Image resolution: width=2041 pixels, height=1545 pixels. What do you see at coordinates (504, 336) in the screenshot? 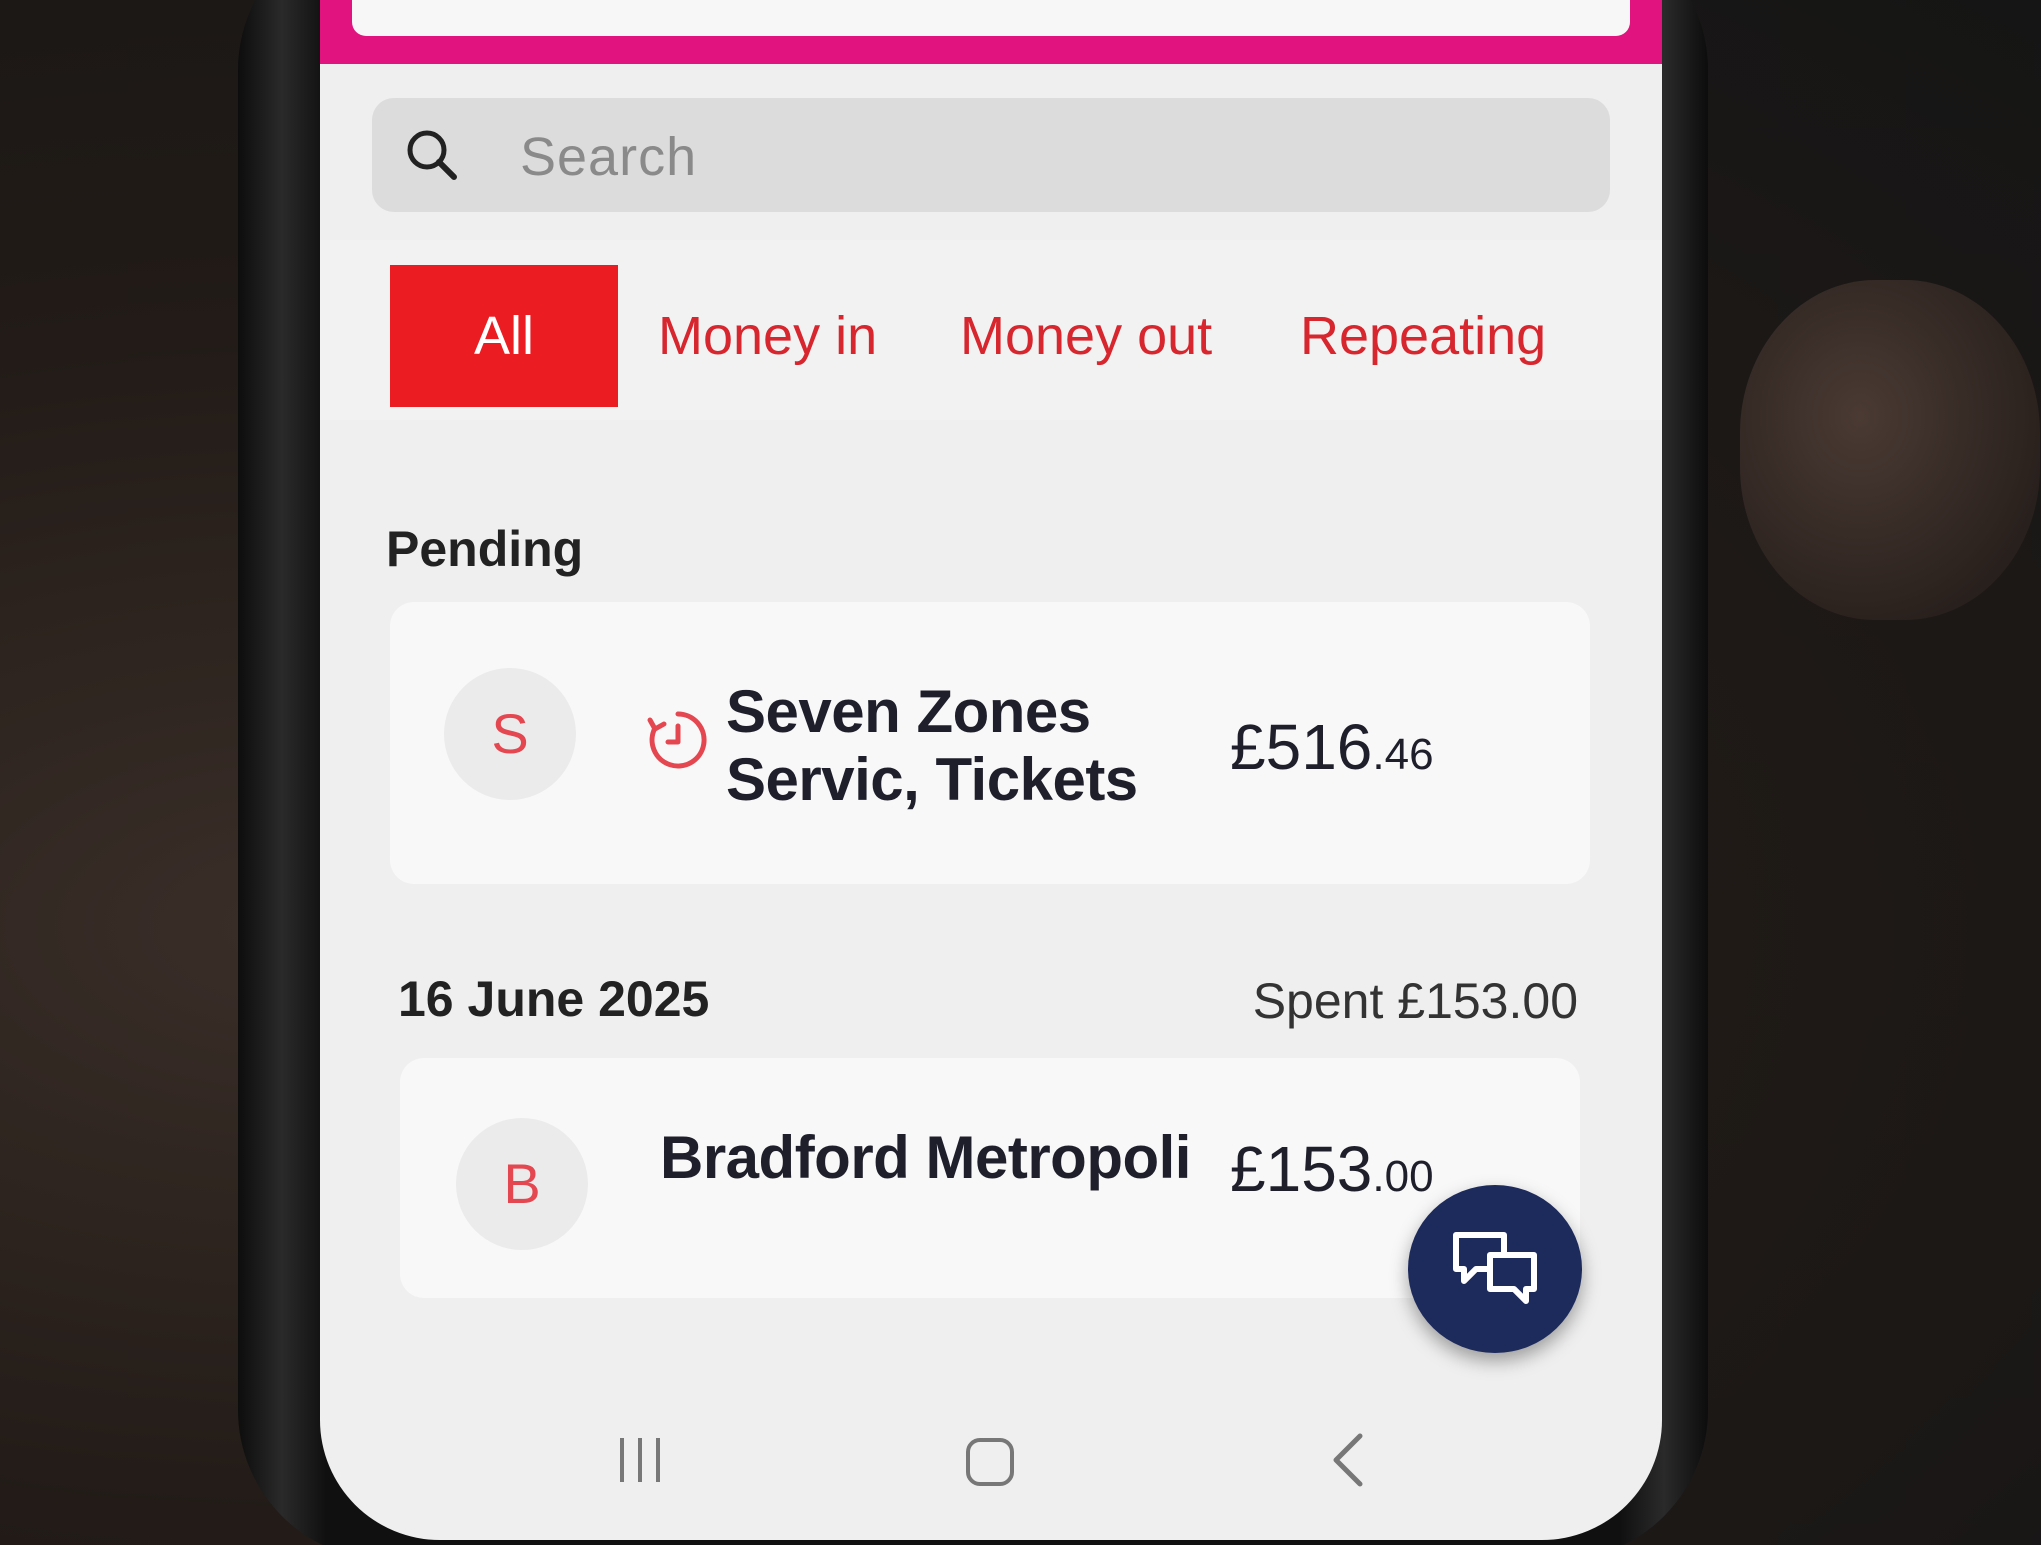
I see `tab-all: All` at bounding box center [504, 336].